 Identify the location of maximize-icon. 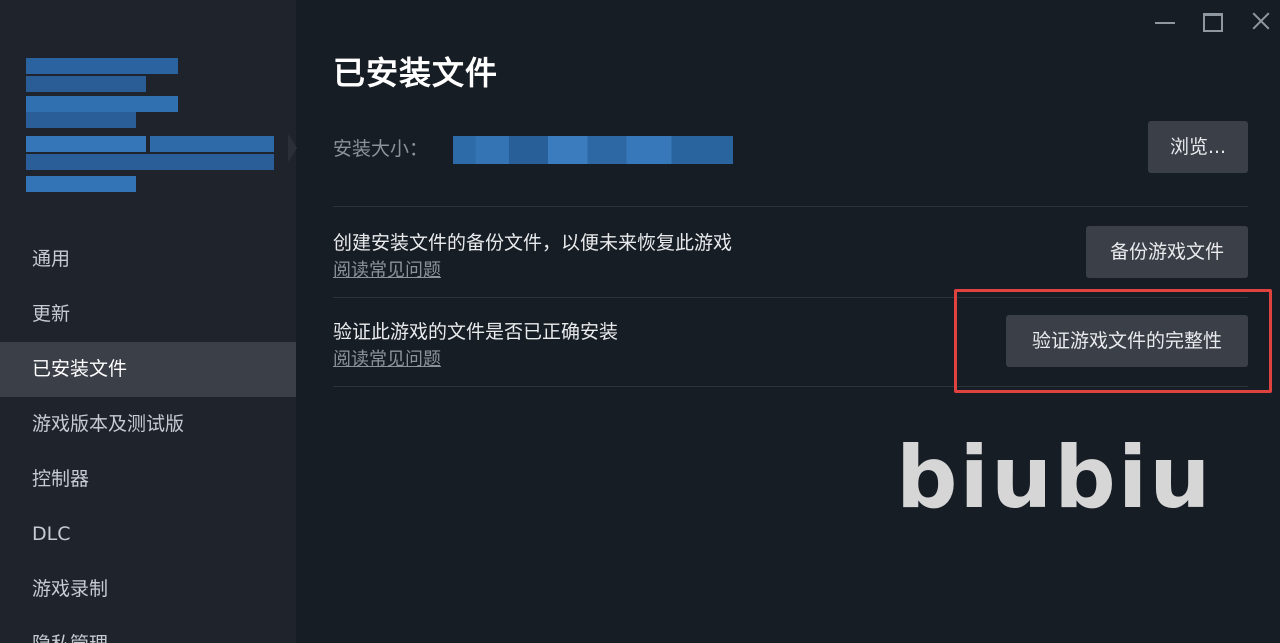
(1213, 21).